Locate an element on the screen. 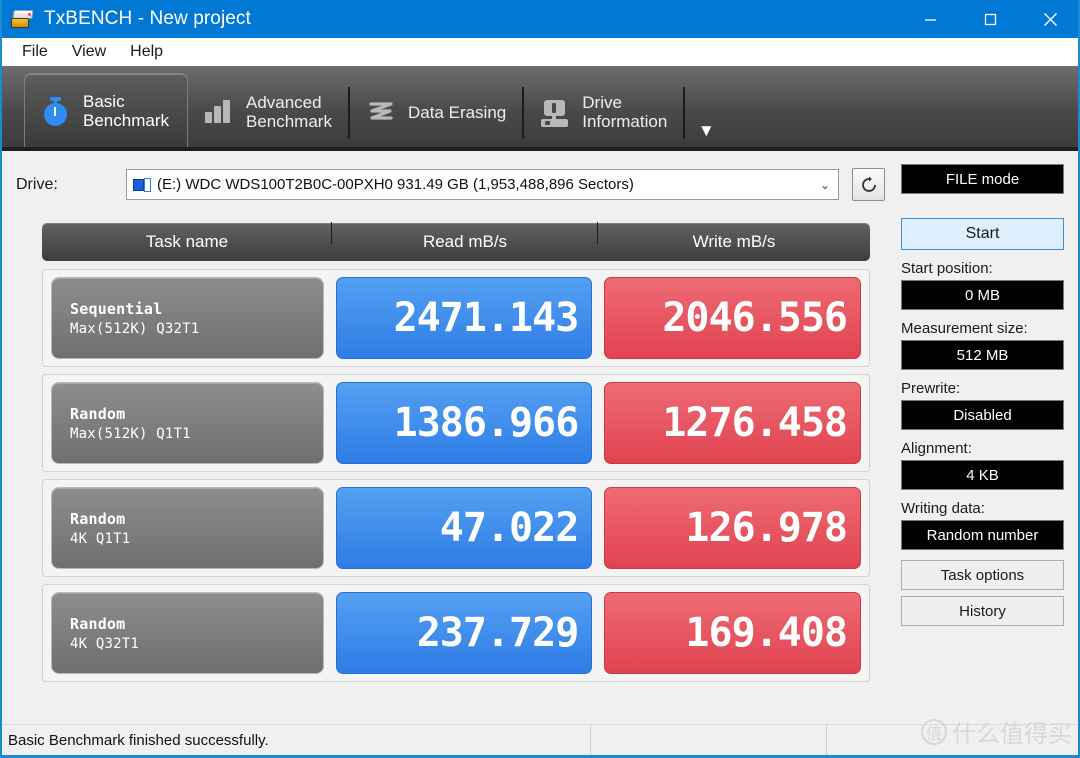 The image size is (1080, 758). prewrite-label: Prewrite: is located at coordinates (931, 388).